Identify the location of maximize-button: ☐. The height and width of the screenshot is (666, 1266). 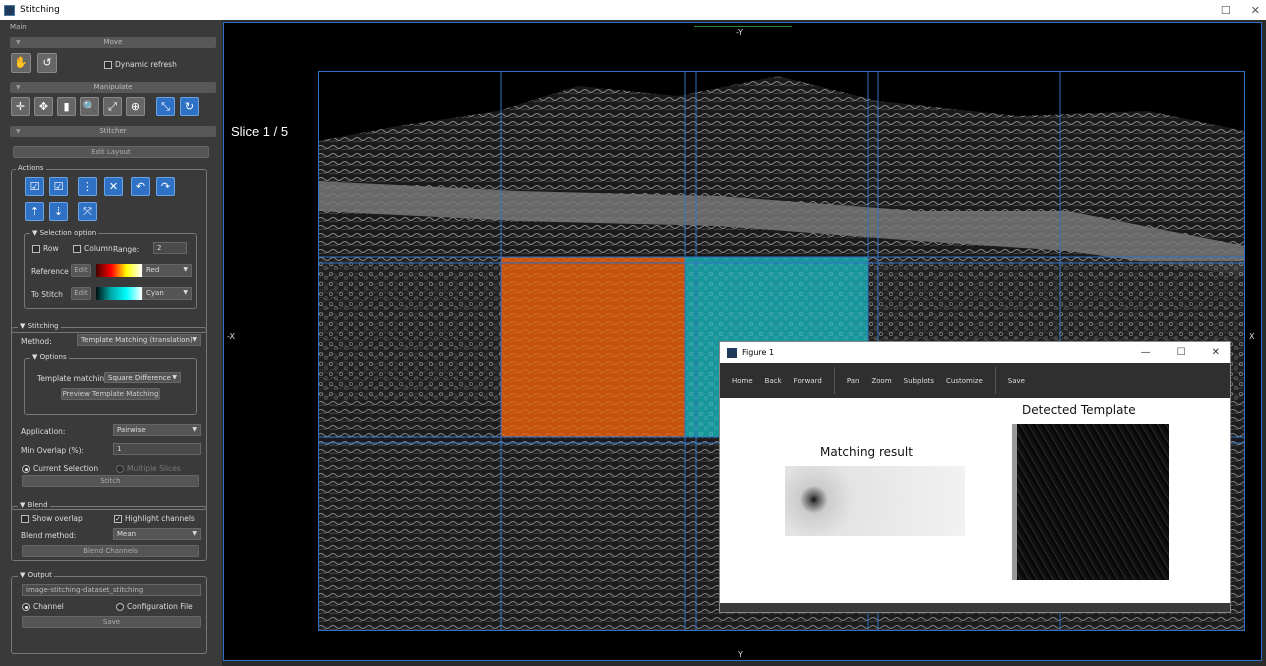
(1226, 10).